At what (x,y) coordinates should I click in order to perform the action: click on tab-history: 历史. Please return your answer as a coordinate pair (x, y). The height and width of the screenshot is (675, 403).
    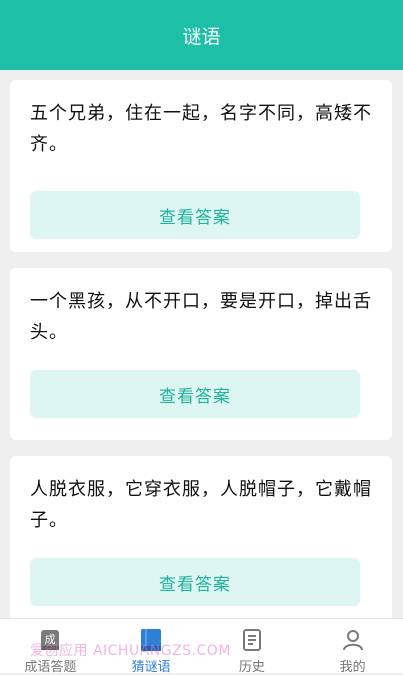
    Looking at the image, I should click on (252, 647).